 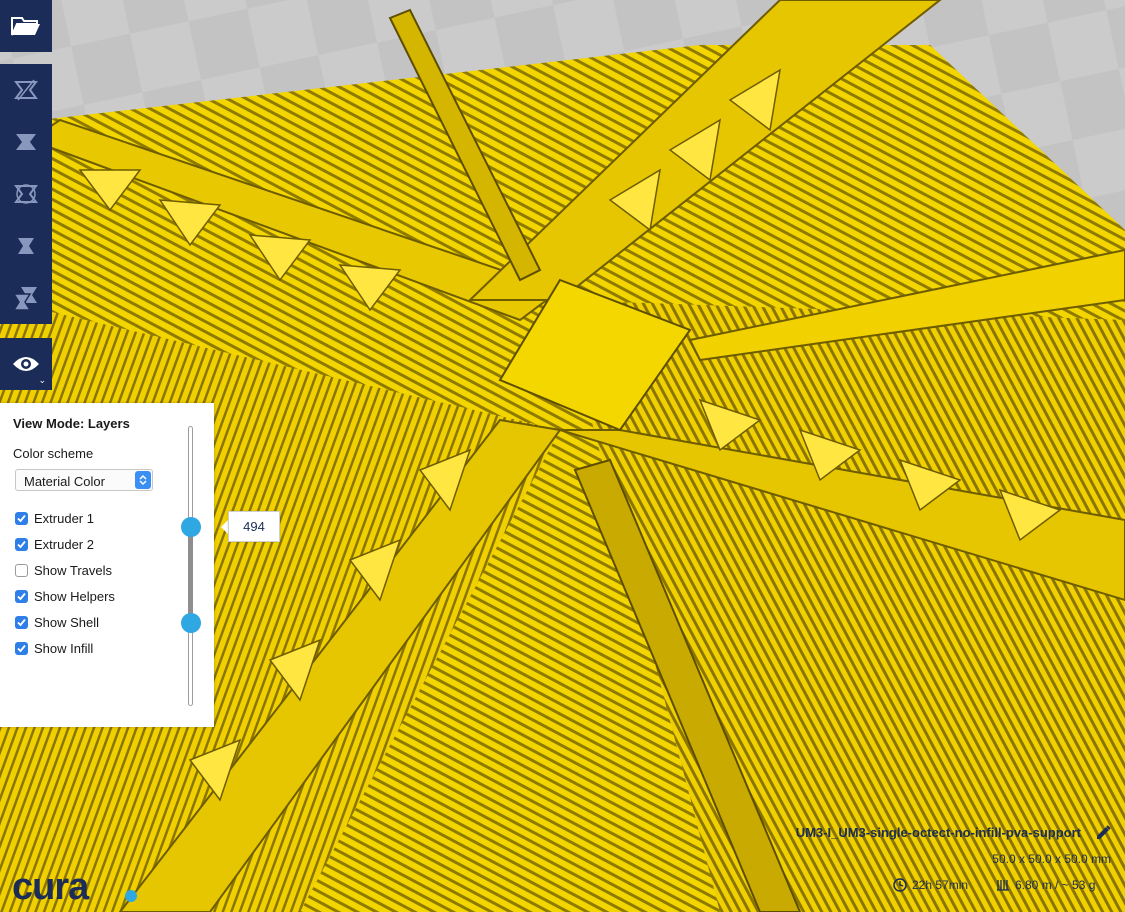 I want to click on option-label: Show Infill, so click(x=64, y=648).